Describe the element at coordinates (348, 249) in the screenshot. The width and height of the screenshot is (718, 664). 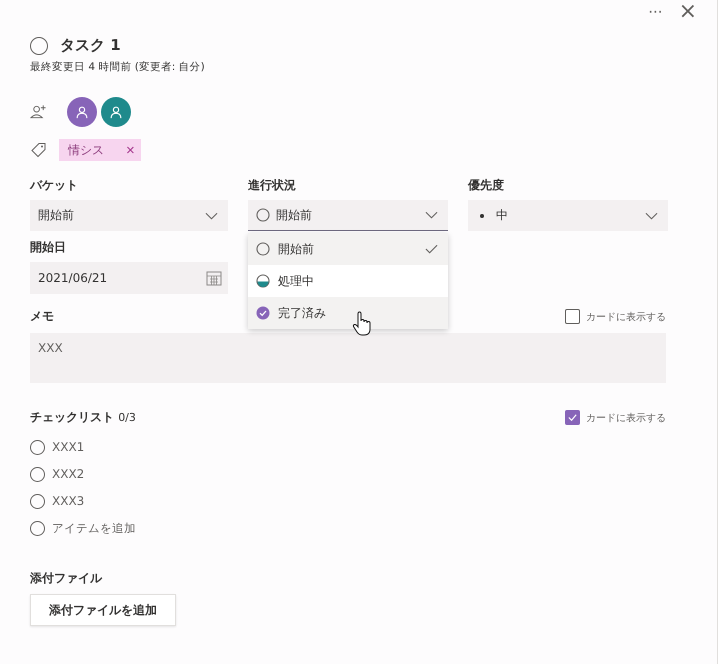
I see `status-option: 開始前` at that location.